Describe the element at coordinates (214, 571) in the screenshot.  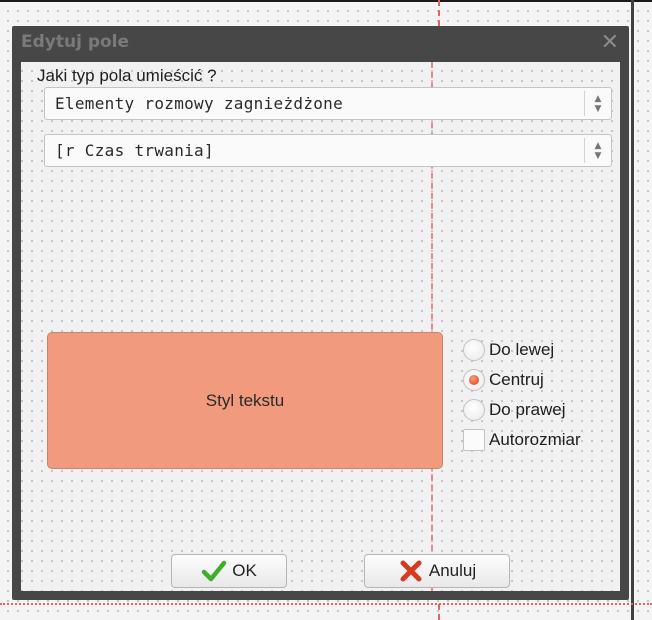
I see `checkmark-icon` at that location.